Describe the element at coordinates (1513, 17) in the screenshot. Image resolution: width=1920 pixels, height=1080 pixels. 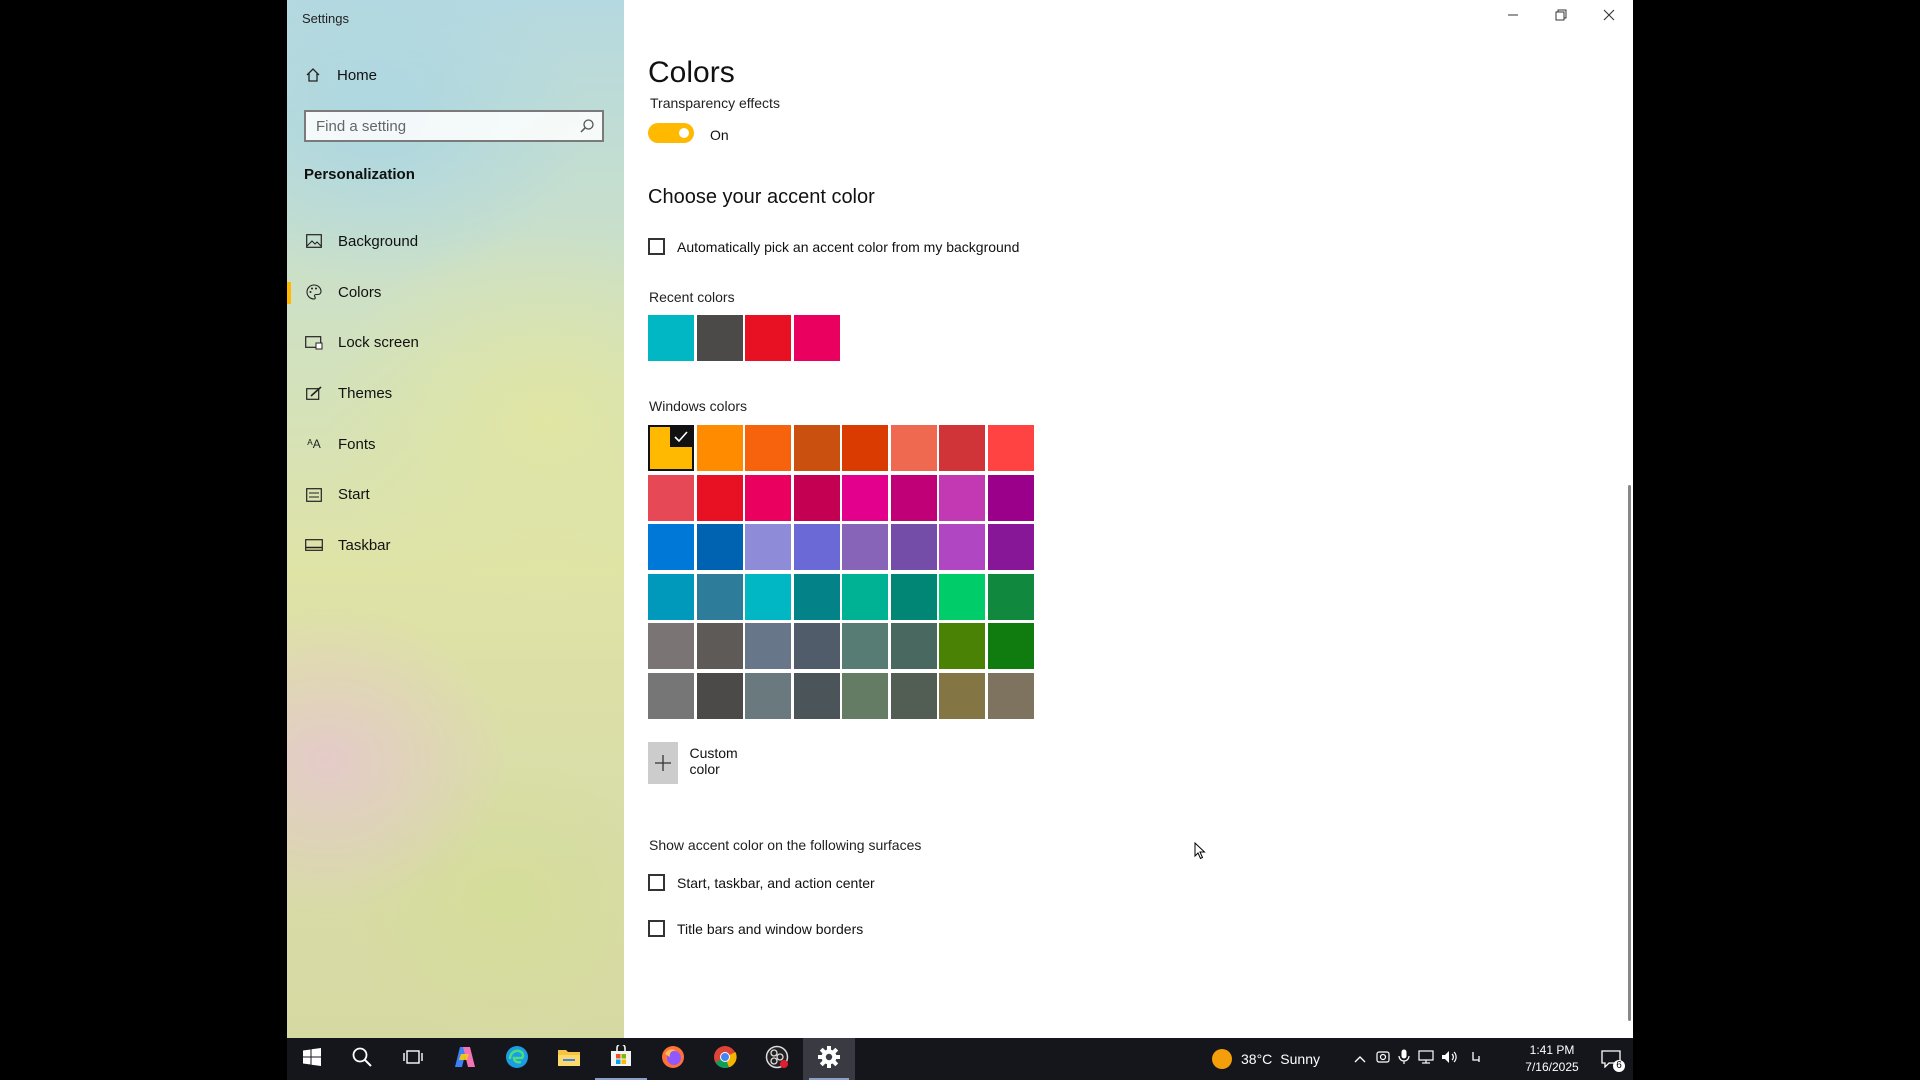
I see `minimize-button` at that location.